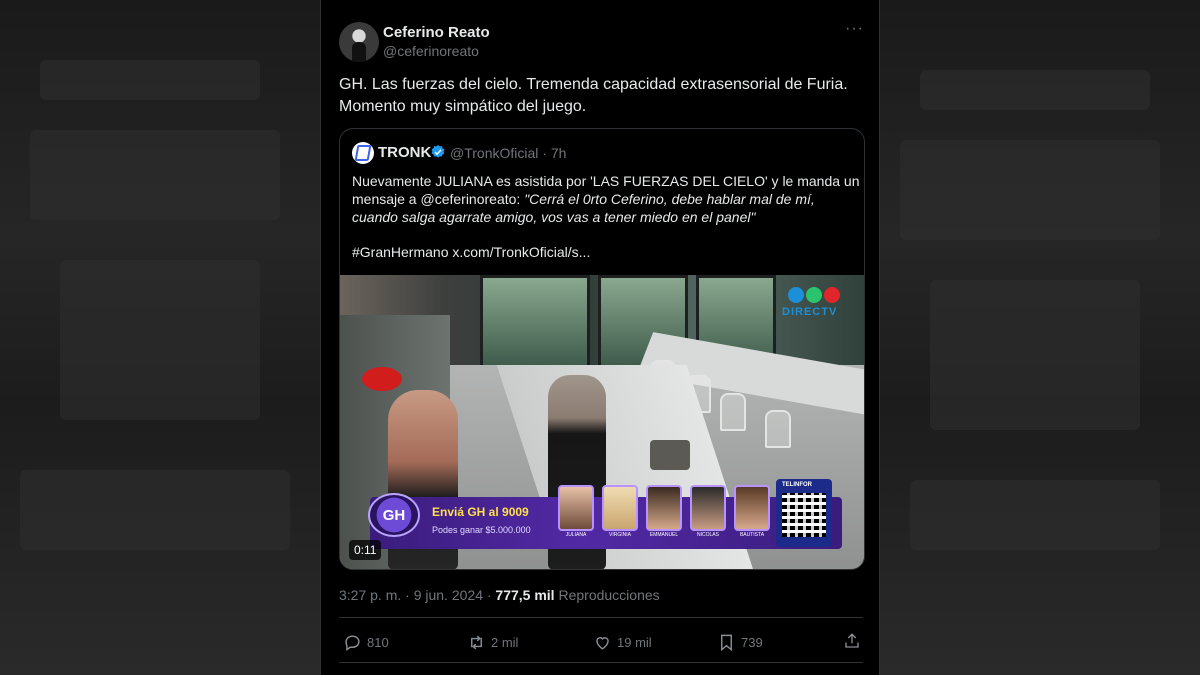  Describe the element at coordinates (366, 642) in the screenshot. I see `reply-button: 810` at that location.